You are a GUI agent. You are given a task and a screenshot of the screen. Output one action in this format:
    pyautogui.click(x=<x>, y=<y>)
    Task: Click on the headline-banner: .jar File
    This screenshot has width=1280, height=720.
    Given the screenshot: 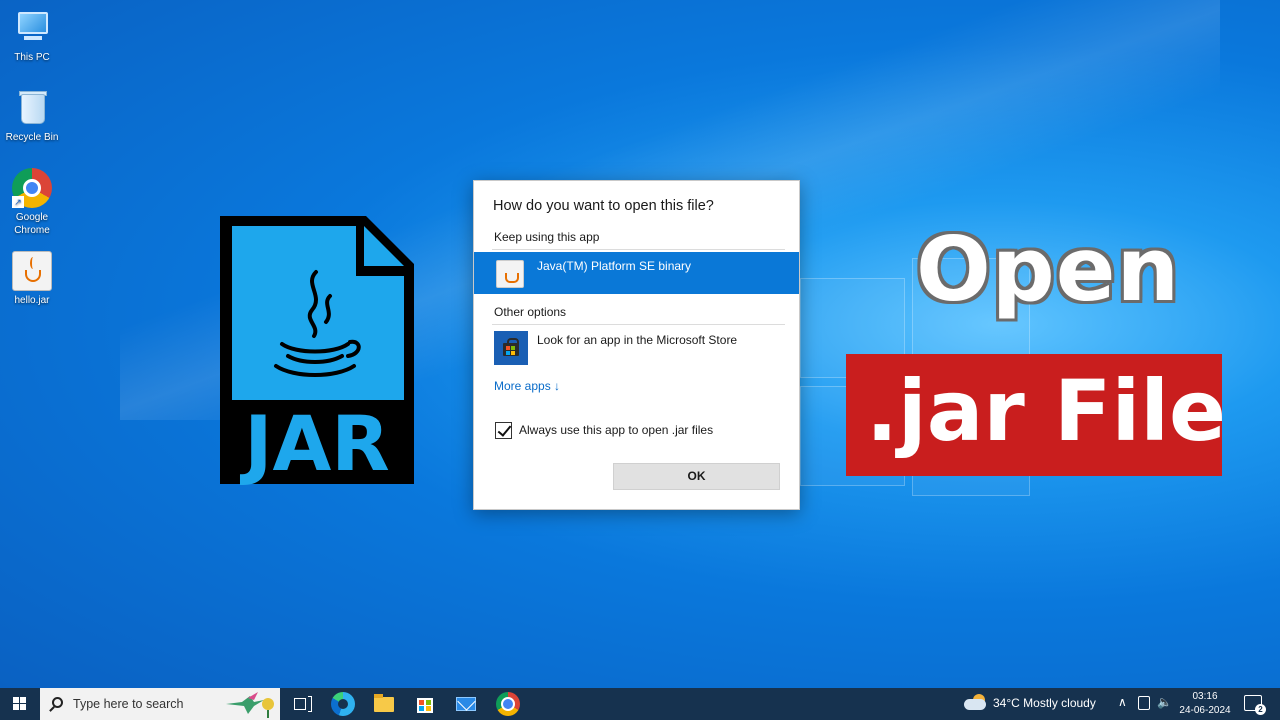 What is the action you would take?
    pyautogui.click(x=1036, y=415)
    